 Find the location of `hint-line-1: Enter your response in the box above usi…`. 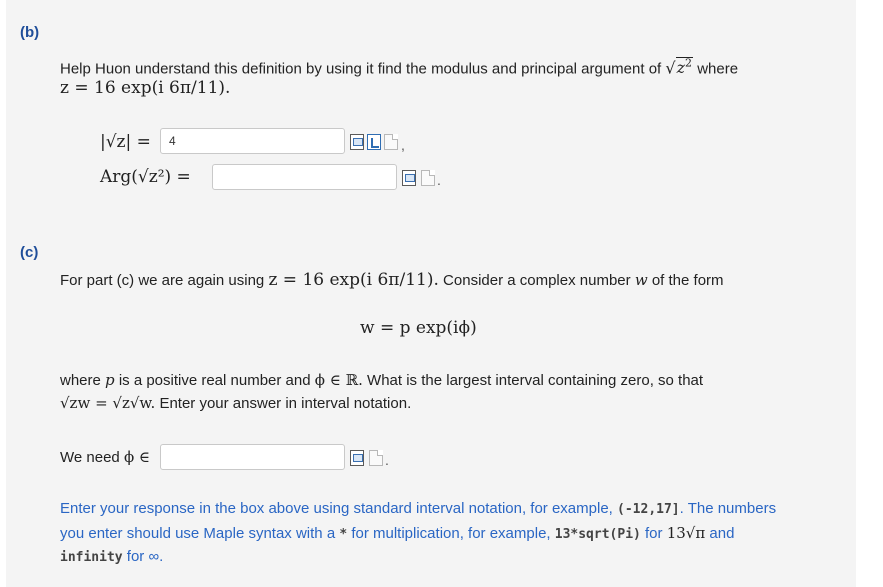

hint-line-1: Enter your response in the box above usi… is located at coordinates (418, 508).